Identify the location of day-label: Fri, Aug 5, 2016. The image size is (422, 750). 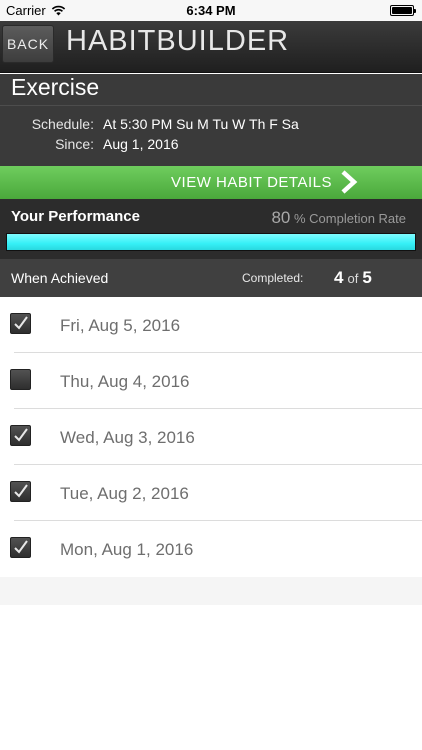
(120, 325).